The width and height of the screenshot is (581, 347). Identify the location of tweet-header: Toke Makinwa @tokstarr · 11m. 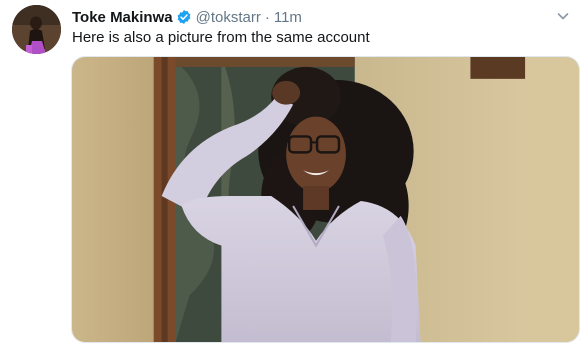
(187, 17).